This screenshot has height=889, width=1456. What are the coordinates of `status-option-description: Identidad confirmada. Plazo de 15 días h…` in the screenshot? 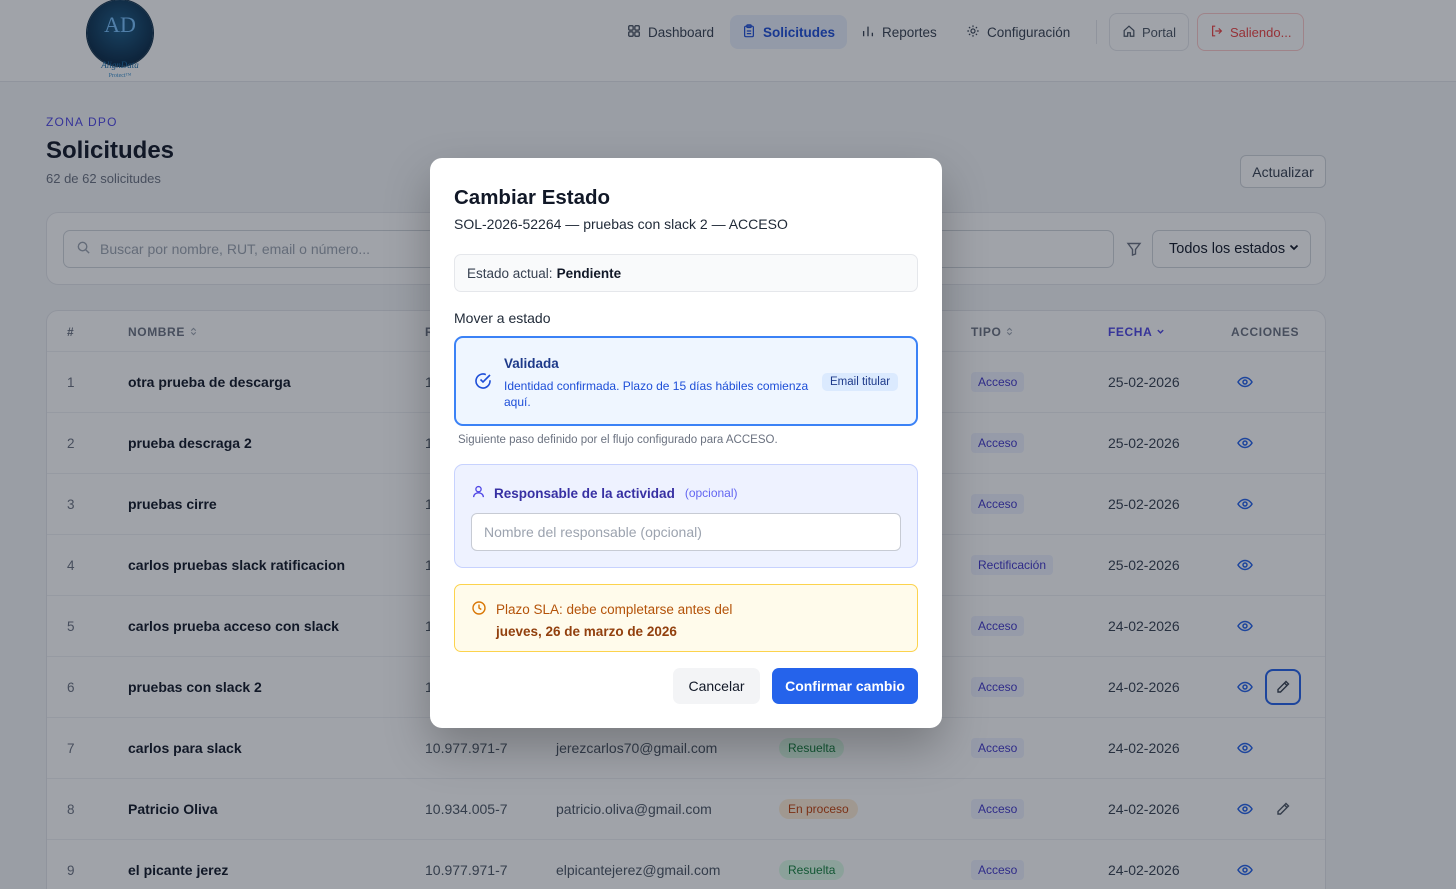 It's located at (656, 394).